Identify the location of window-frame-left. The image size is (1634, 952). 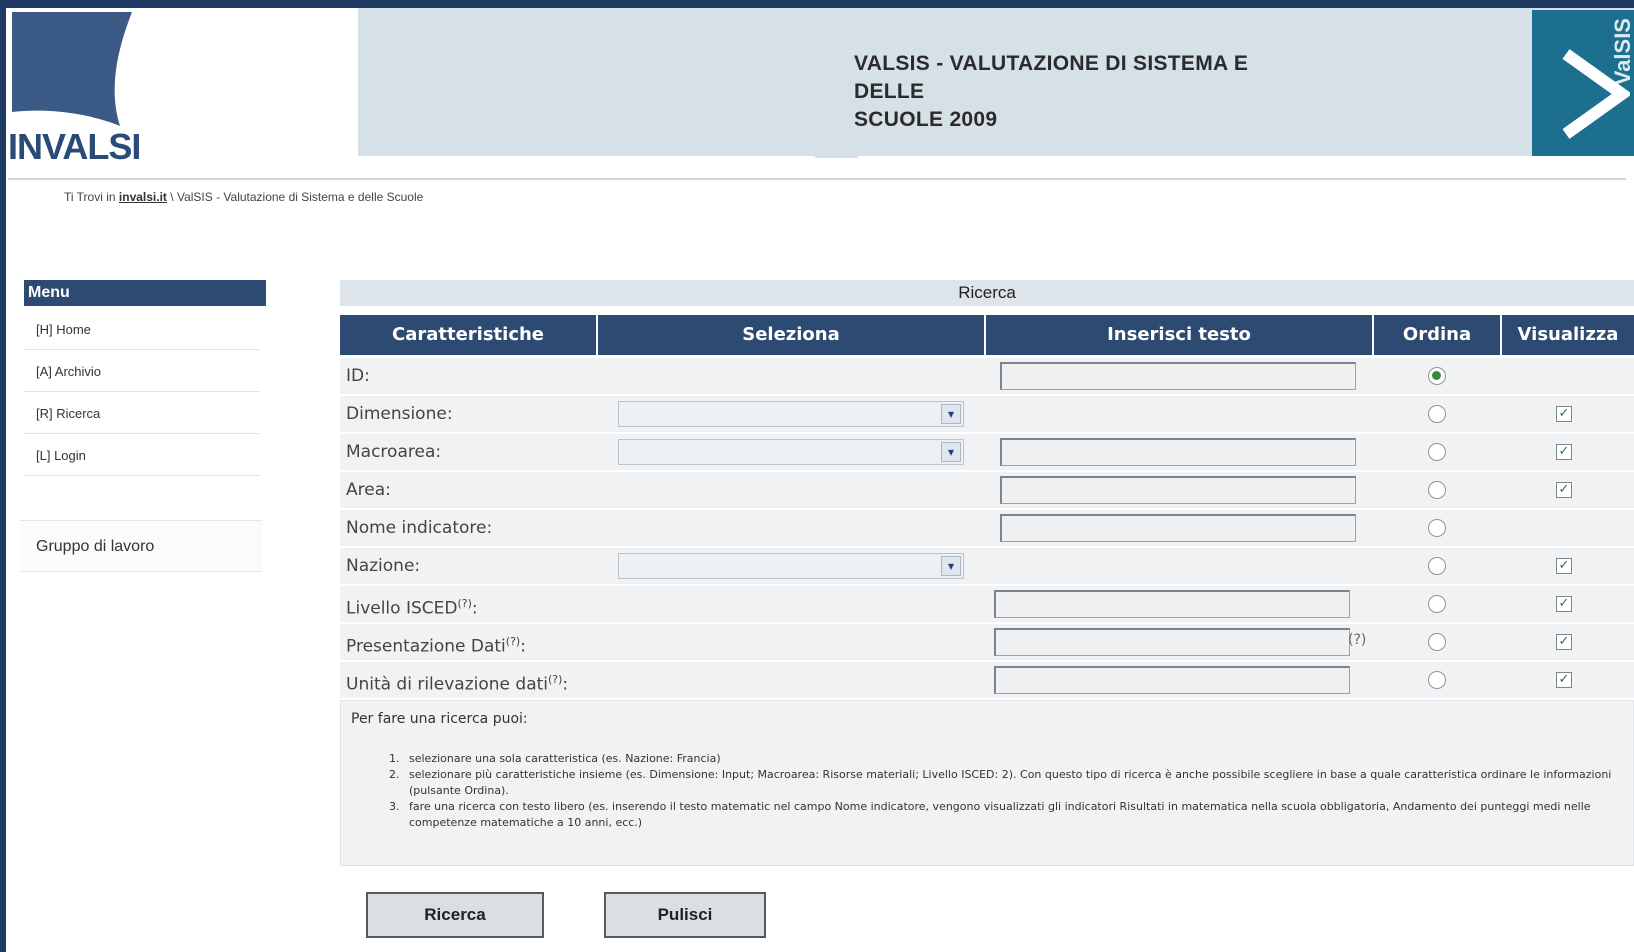
(3, 476).